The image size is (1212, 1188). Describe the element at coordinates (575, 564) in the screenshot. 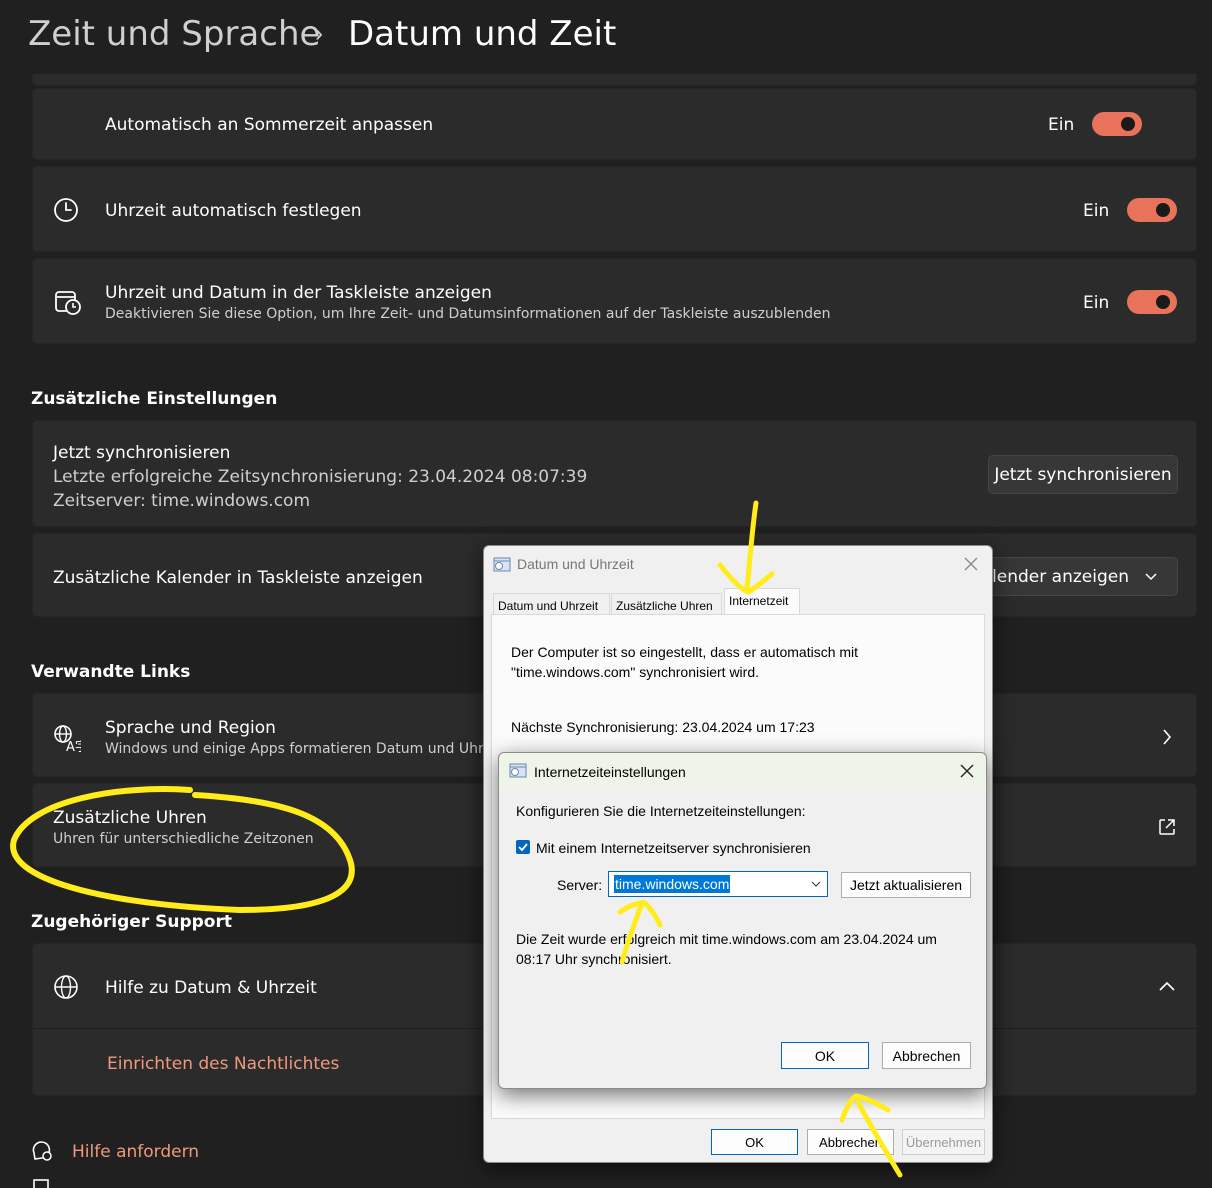

I see `datetime-dialog-title: Datum und Uhrzeit` at that location.